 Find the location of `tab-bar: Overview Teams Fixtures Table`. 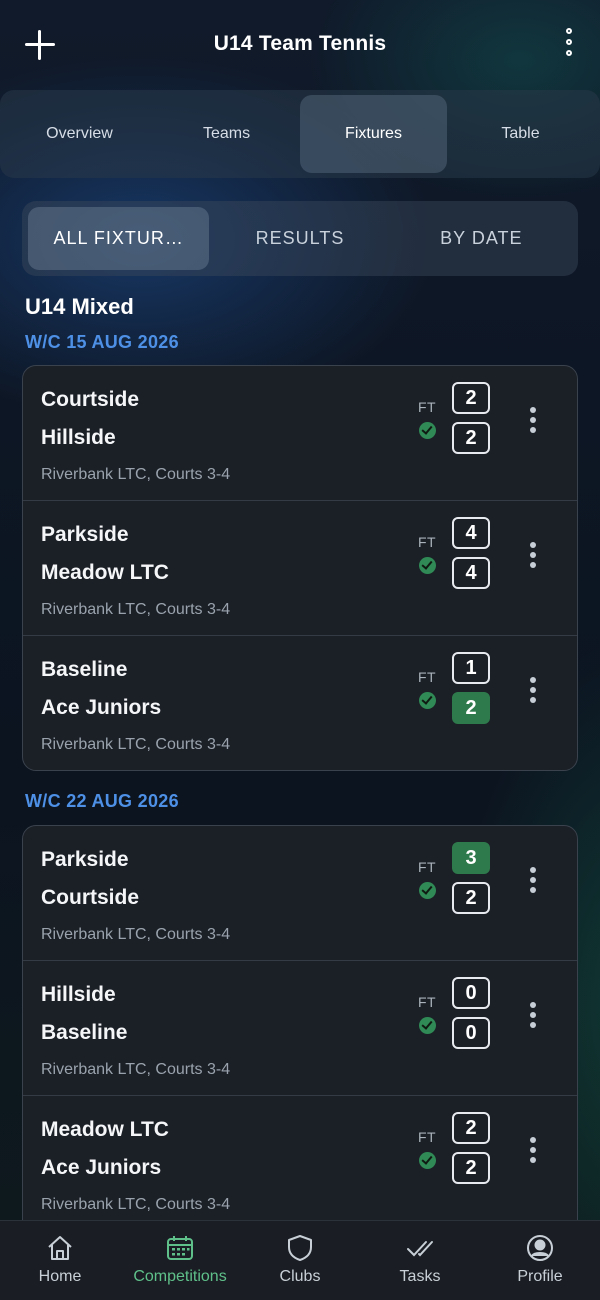

tab-bar: Overview Teams Fixtures Table is located at coordinates (300, 134).